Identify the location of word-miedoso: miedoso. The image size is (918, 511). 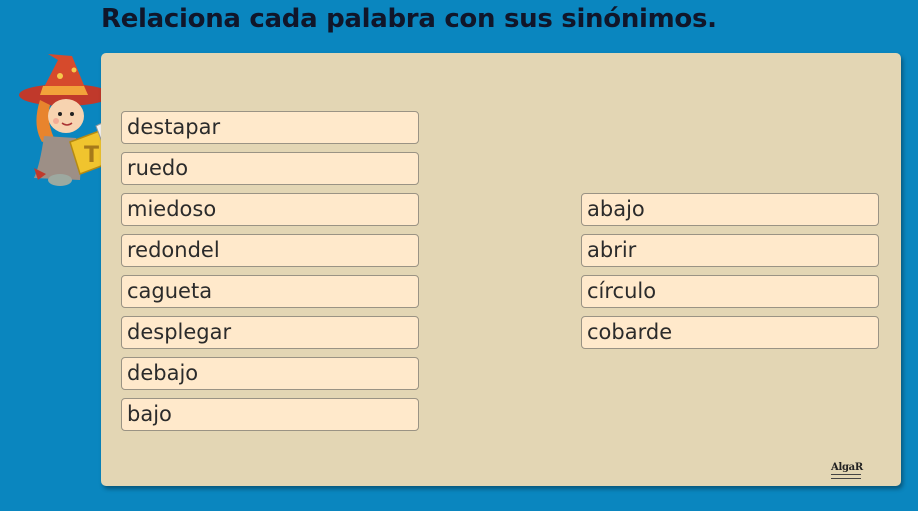
(270, 209).